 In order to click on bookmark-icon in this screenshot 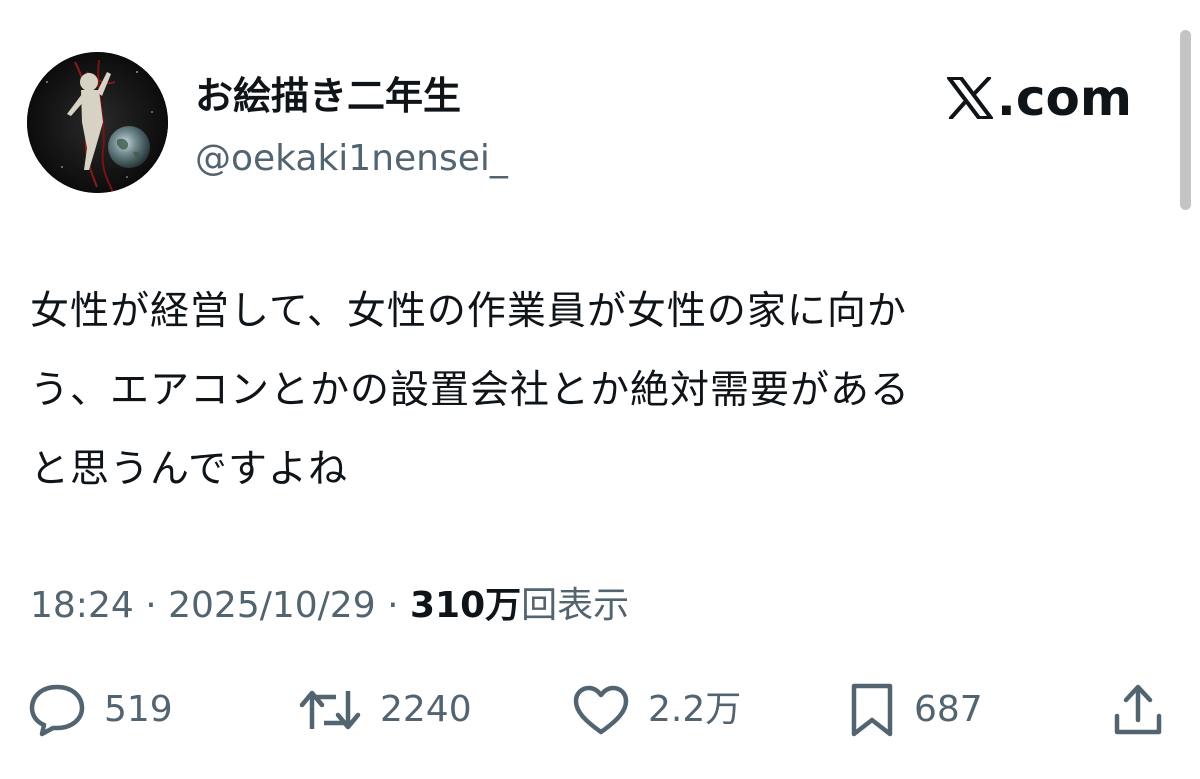, I will do `click(872, 710)`.